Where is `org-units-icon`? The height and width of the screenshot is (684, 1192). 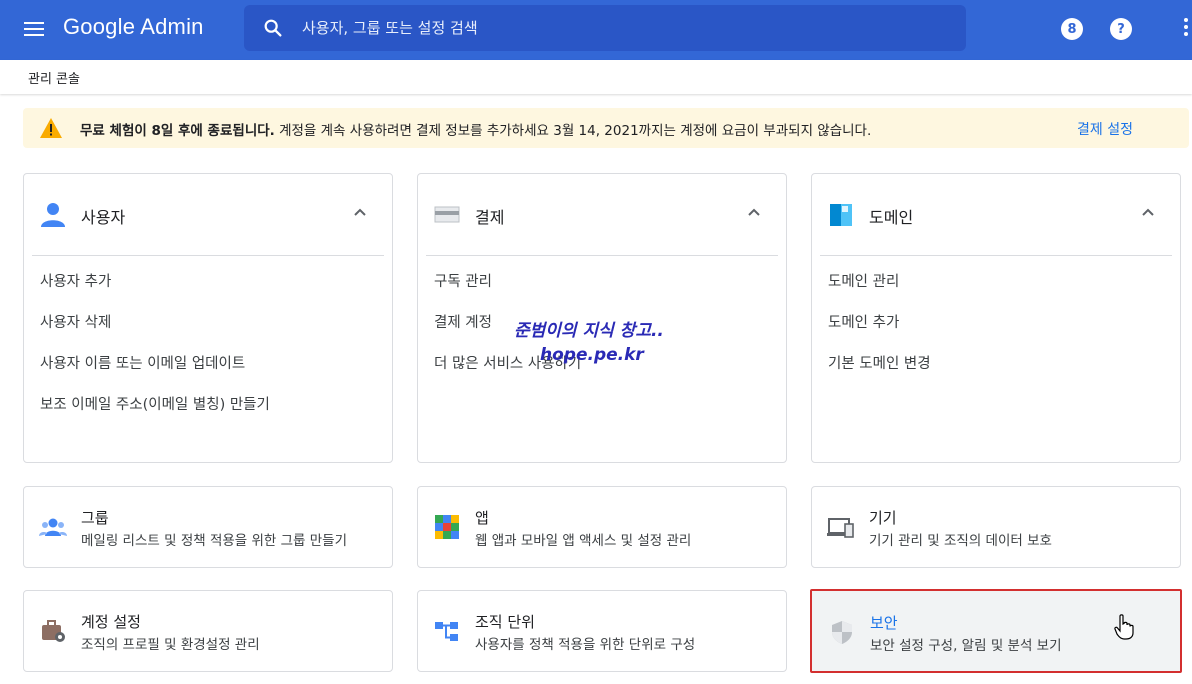 org-units-icon is located at coordinates (446, 631).